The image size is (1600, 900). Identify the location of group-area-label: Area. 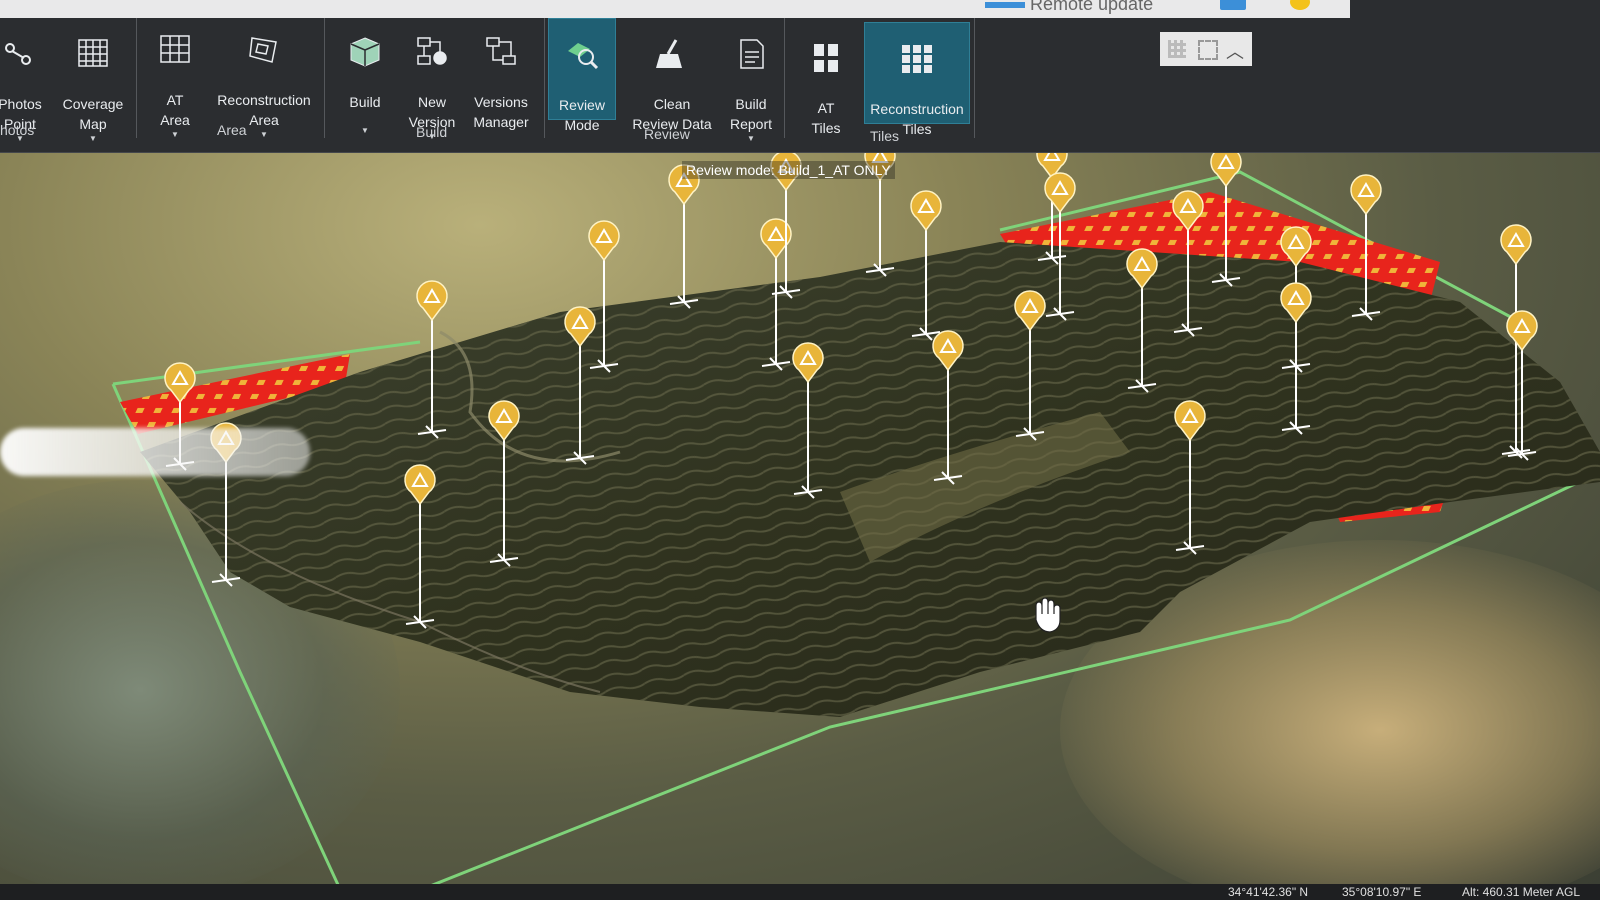
(232, 130).